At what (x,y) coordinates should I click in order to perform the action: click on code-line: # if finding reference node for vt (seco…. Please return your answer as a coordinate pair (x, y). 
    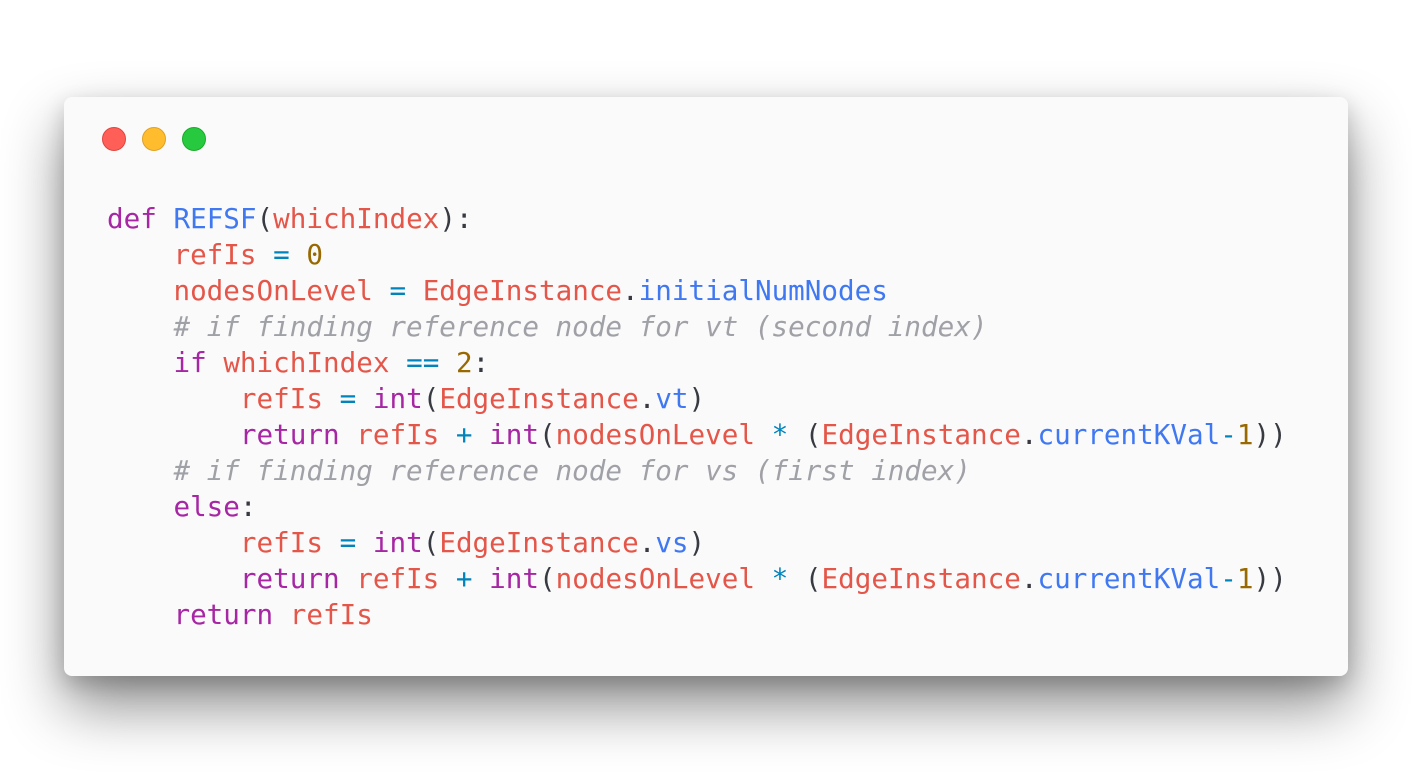
    Looking at the image, I should click on (697, 327).